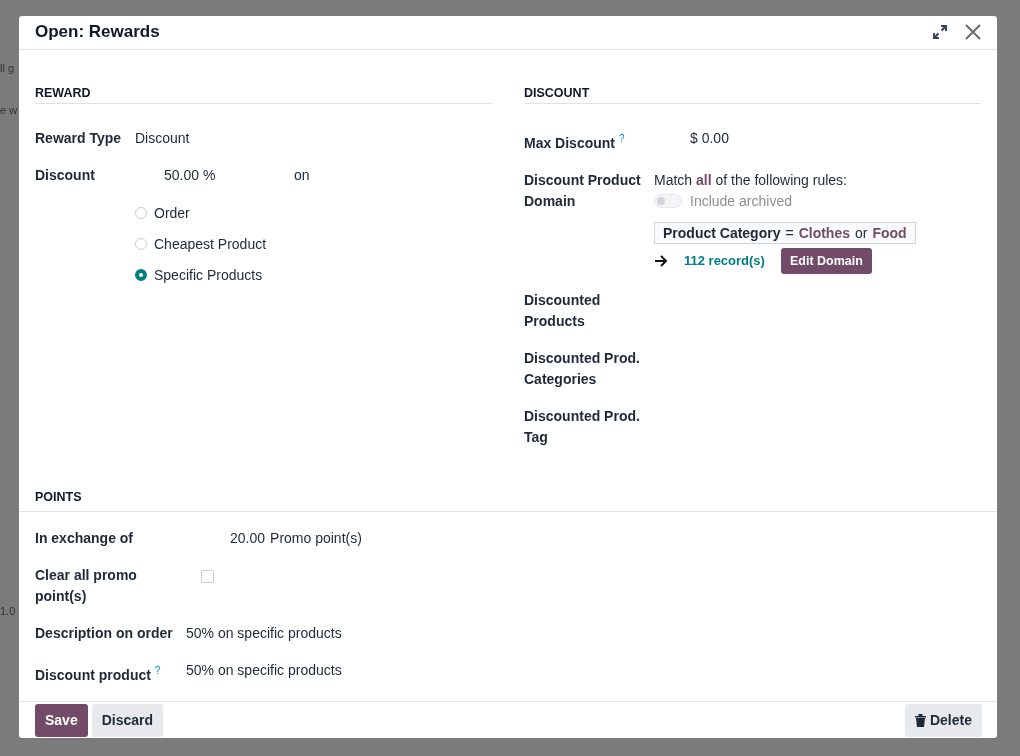 The height and width of the screenshot is (756, 1020). What do you see at coordinates (316, 538) in the screenshot?
I see `field-value: Promo point(s)` at bounding box center [316, 538].